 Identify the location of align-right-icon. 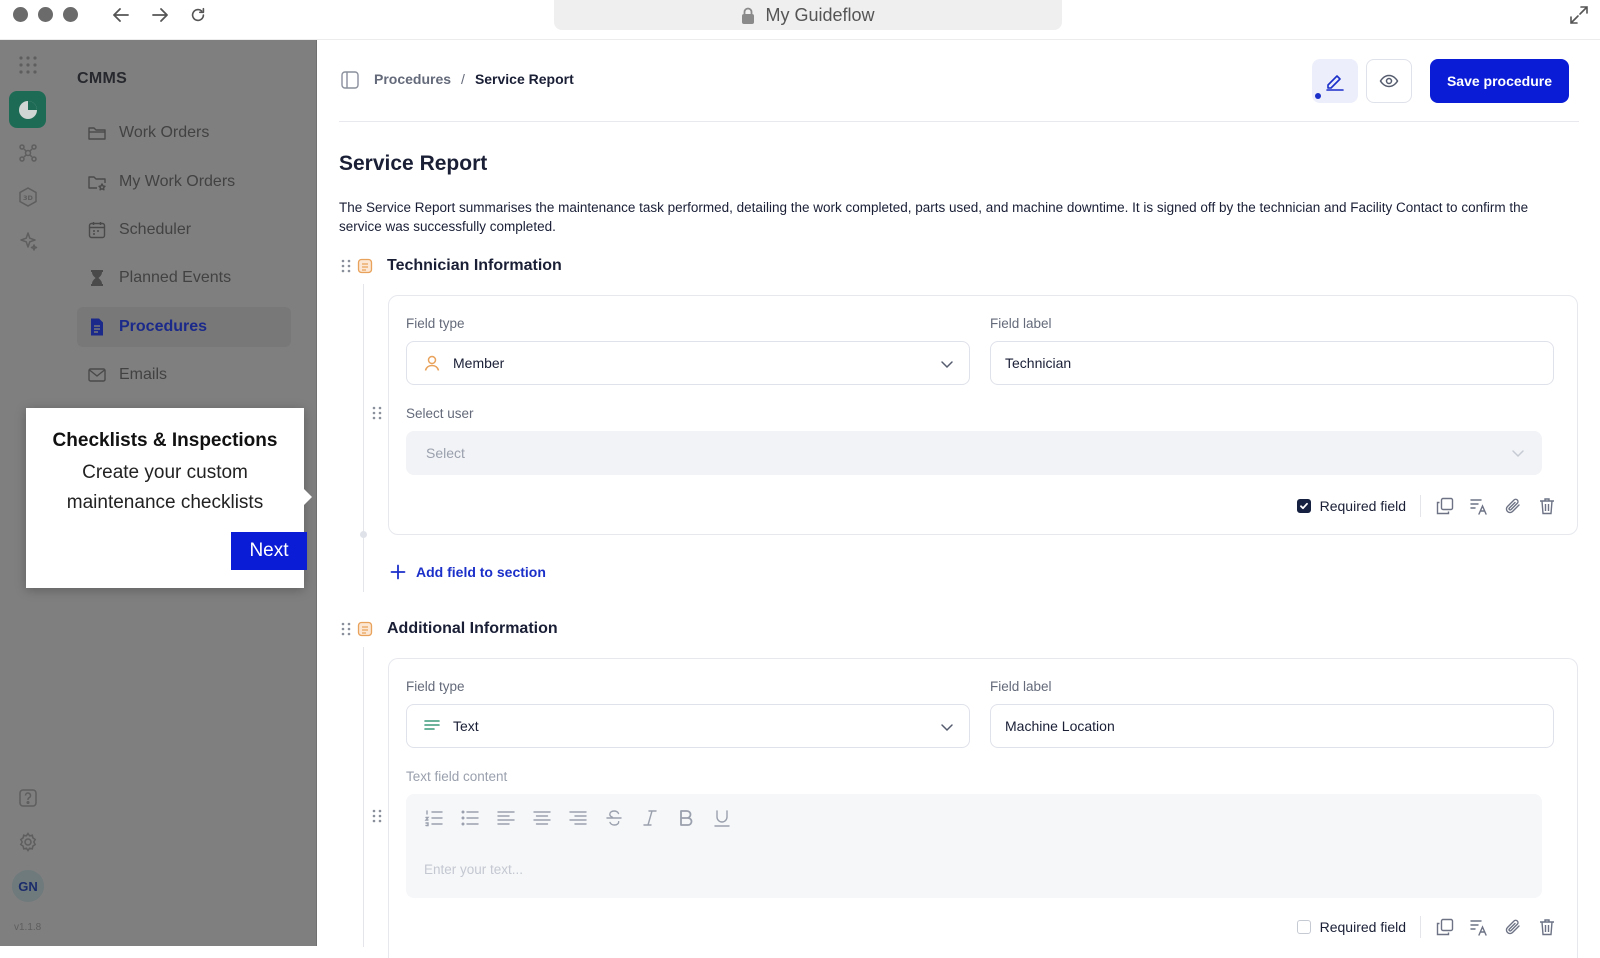
(578, 818).